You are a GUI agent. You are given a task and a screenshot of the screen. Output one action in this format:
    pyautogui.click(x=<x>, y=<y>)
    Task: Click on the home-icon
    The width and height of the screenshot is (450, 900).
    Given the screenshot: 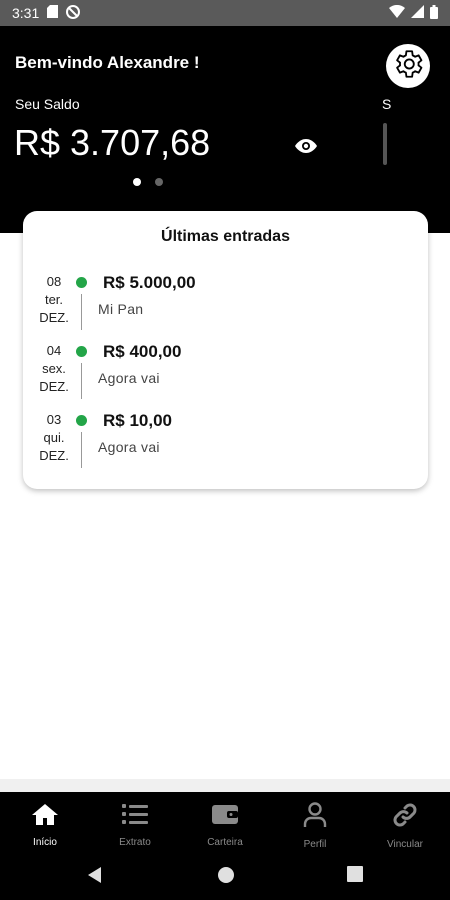 What is the action you would take?
    pyautogui.click(x=45, y=816)
    